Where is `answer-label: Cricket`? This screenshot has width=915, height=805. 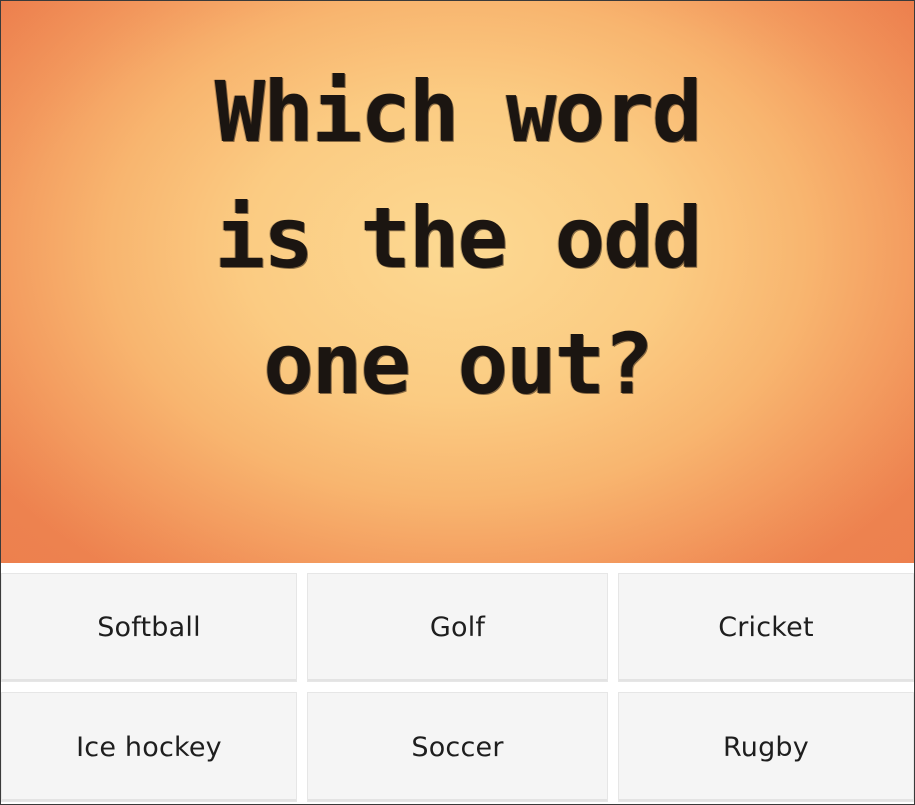 answer-label: Cricket is located at coordinates (766, 627).